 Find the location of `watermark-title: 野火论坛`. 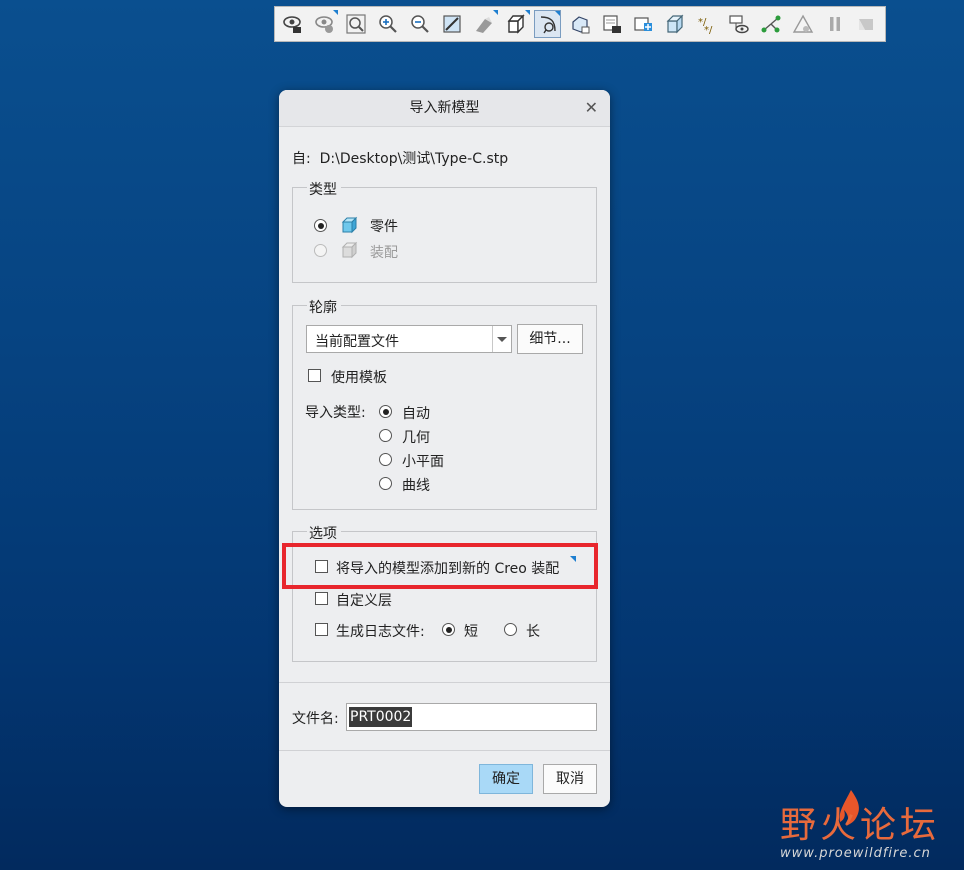

watermark-title: 野火论坛 is located at coordinates (860, 825).